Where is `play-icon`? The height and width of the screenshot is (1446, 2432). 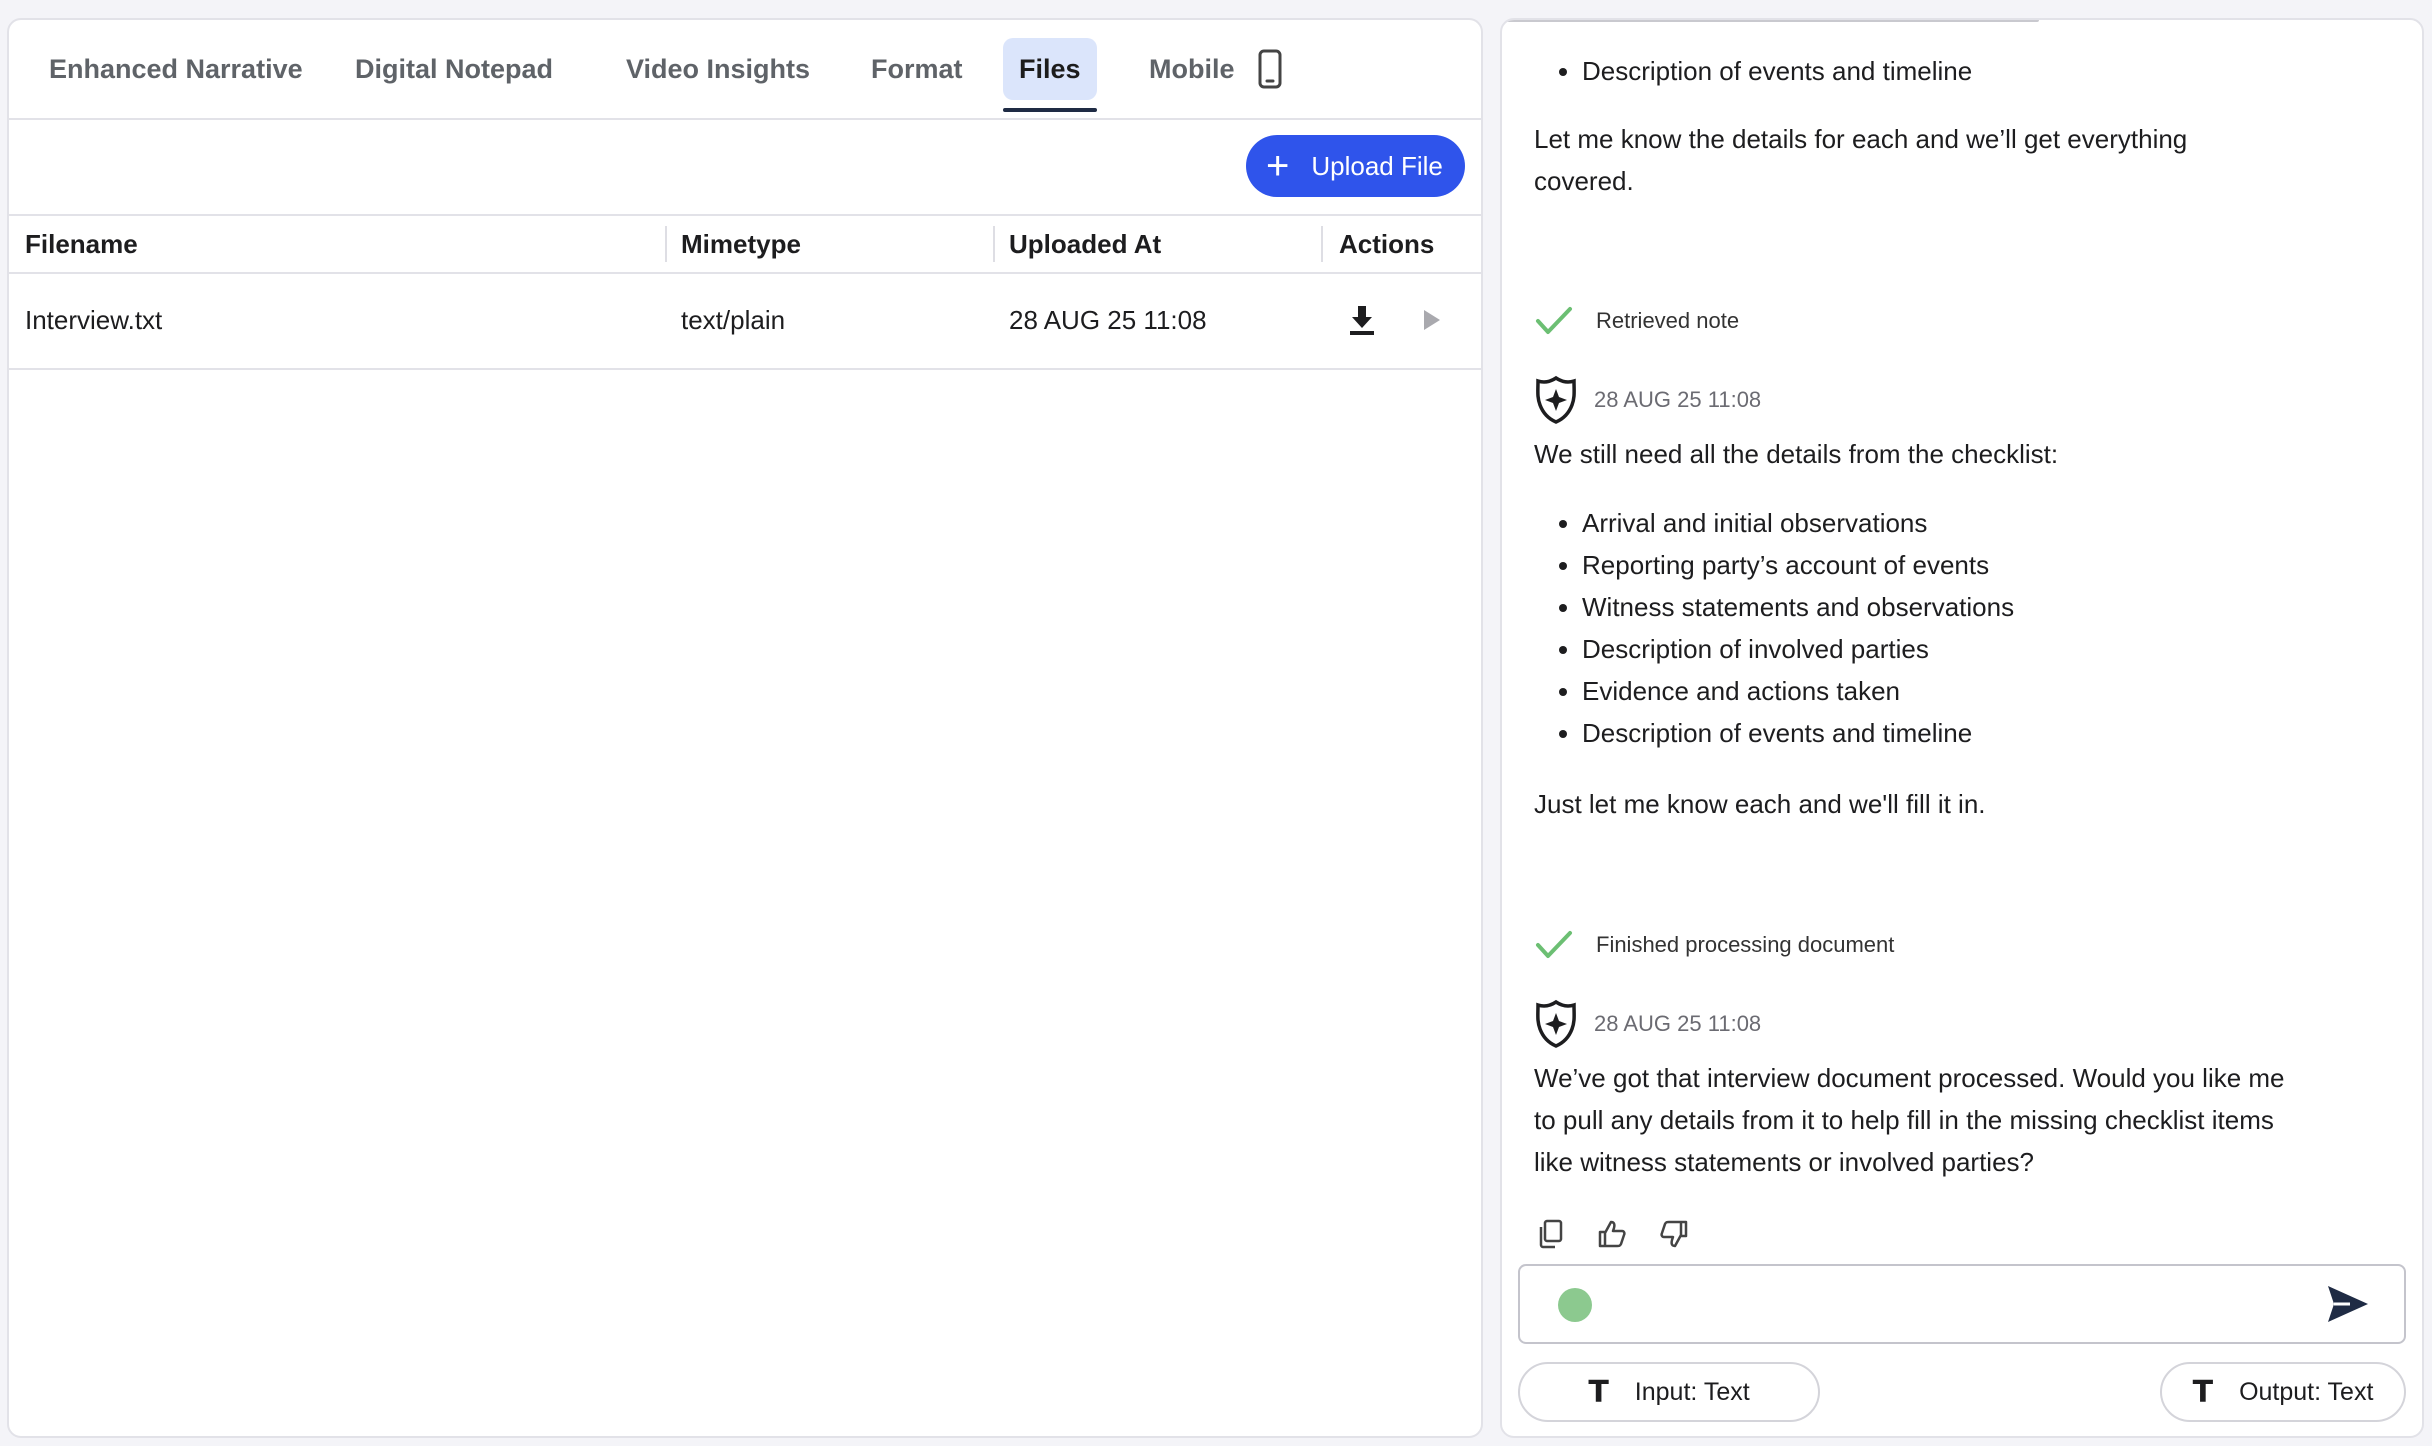 play-icon is located at coordinates (1432, 320).